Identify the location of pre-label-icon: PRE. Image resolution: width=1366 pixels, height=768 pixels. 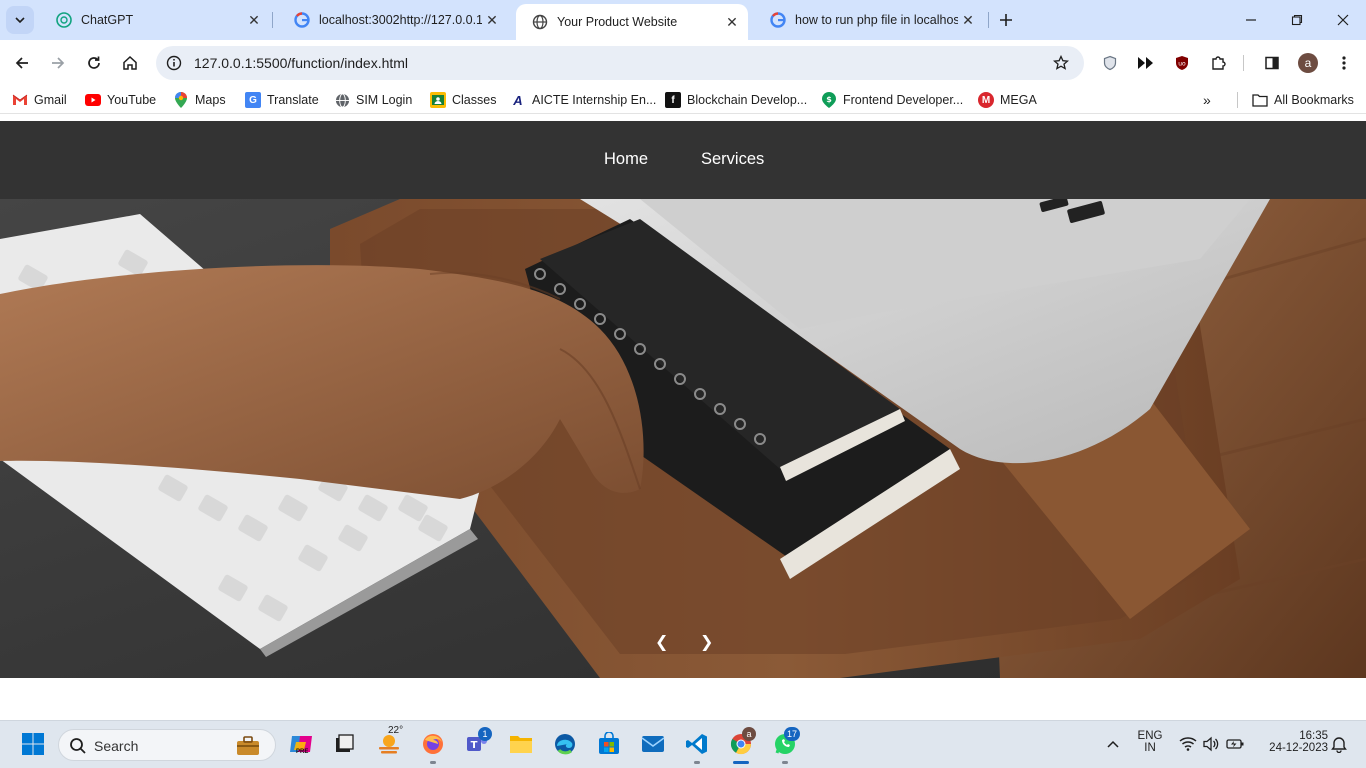
(302, 752).